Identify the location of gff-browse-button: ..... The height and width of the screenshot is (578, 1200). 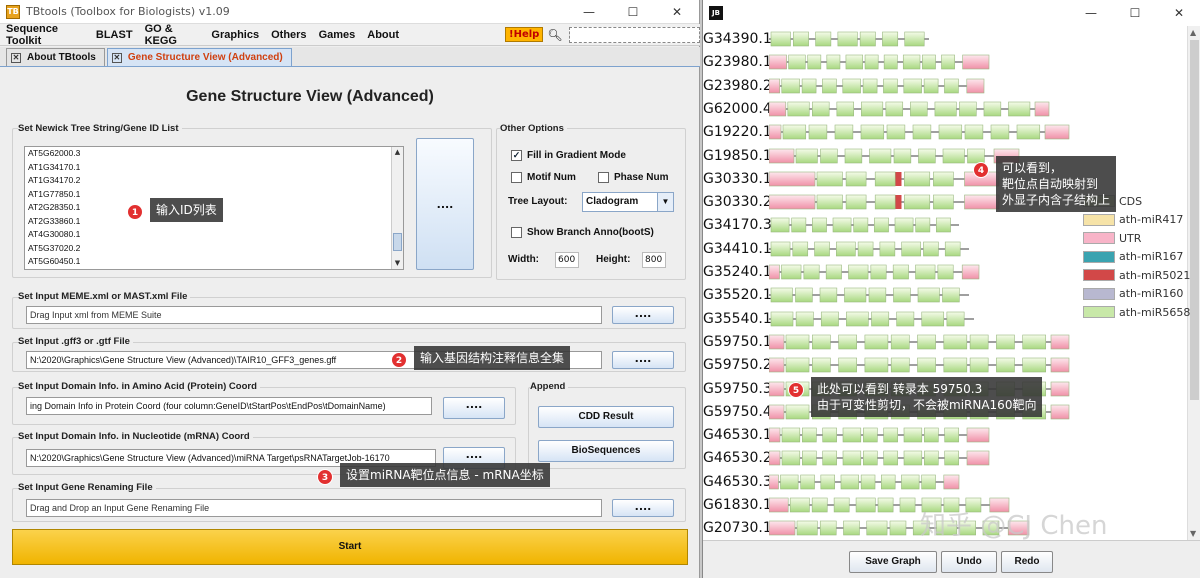
(643, 360).